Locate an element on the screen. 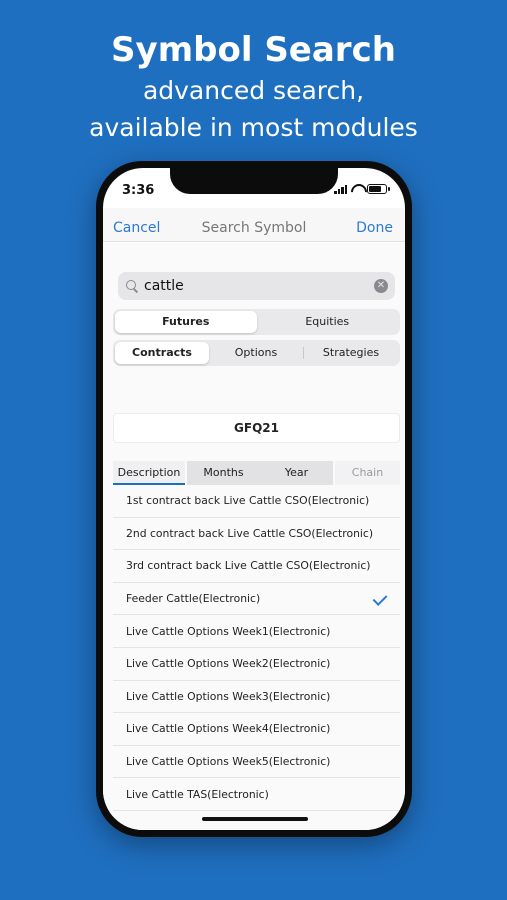 The image size is (507, 900). wifi-icon is located at coordinates (357, 189).